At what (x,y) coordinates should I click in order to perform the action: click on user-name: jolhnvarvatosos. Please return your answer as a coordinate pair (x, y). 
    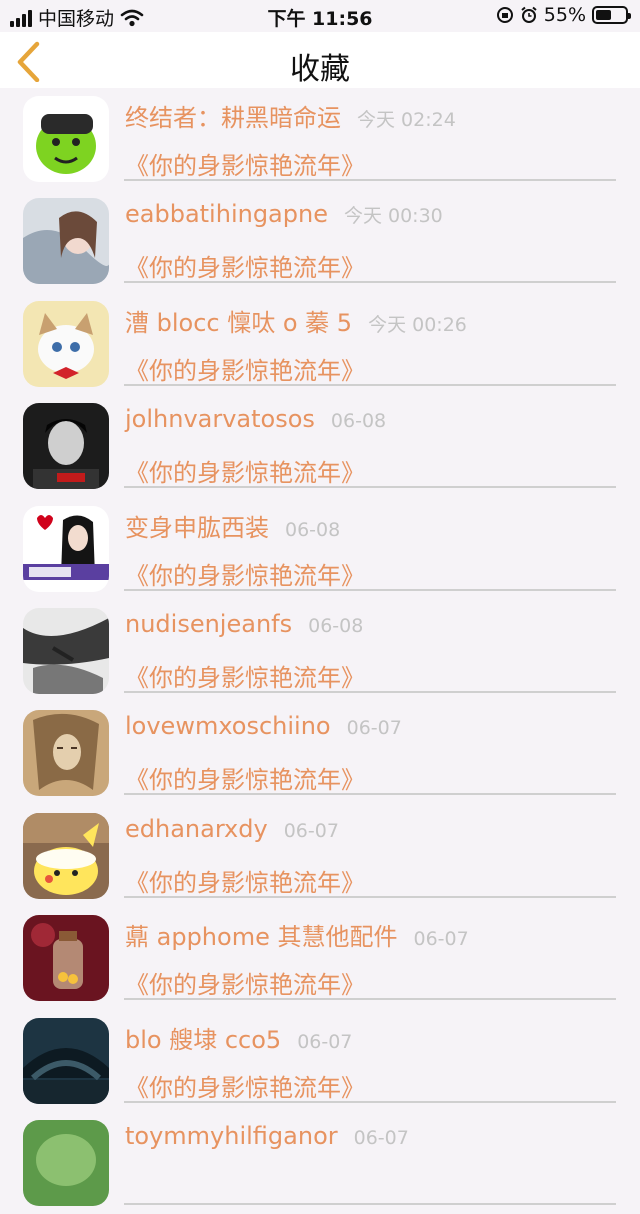
    Looking at the image, I should click on (220, 419).